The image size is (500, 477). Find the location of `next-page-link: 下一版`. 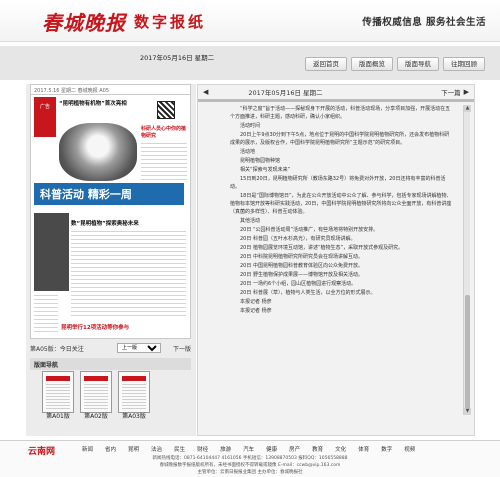

next-page-link: 下一版 is located at coordinates (182, 348).